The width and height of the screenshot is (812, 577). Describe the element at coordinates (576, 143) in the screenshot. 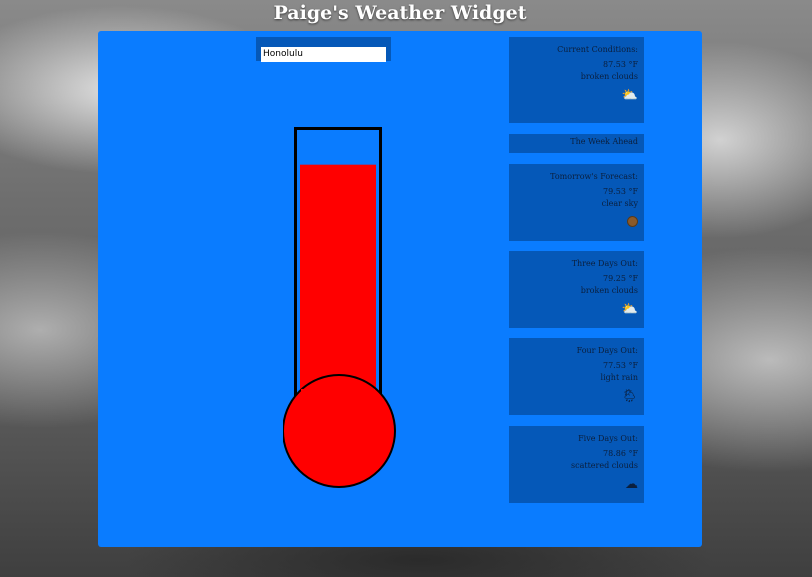

I see `week-ahead-header: The Week Ahead` at that location.